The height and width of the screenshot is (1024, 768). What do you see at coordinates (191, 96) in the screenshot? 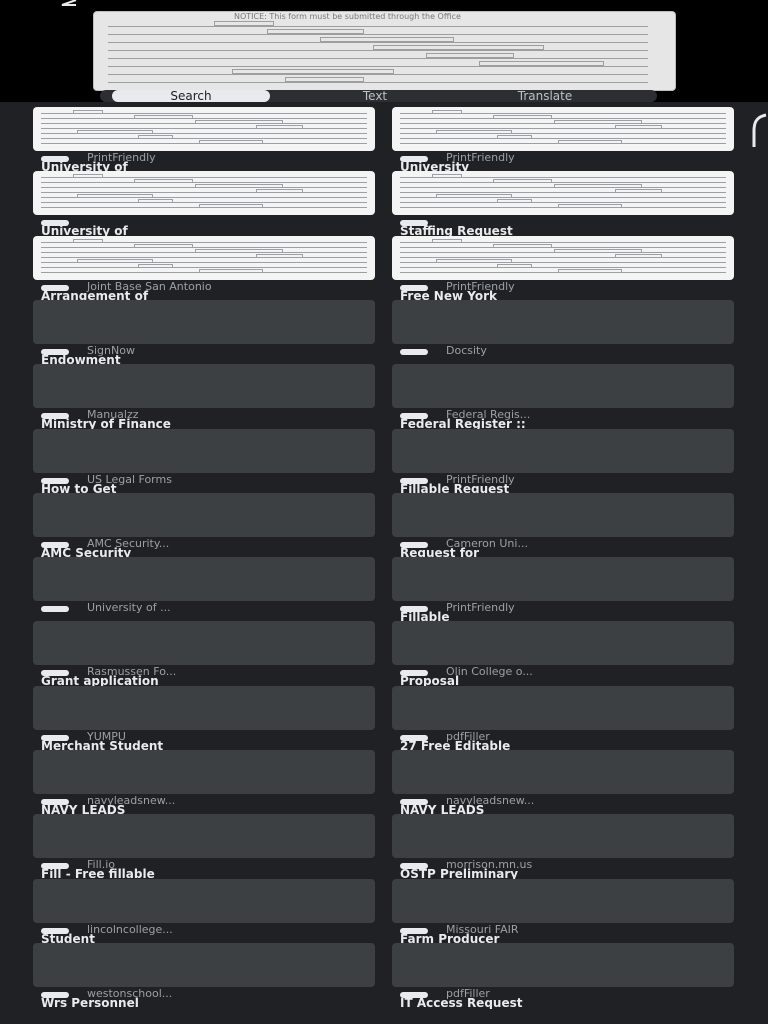
I see `tab-search: Search` at bounding box center [191, 96].